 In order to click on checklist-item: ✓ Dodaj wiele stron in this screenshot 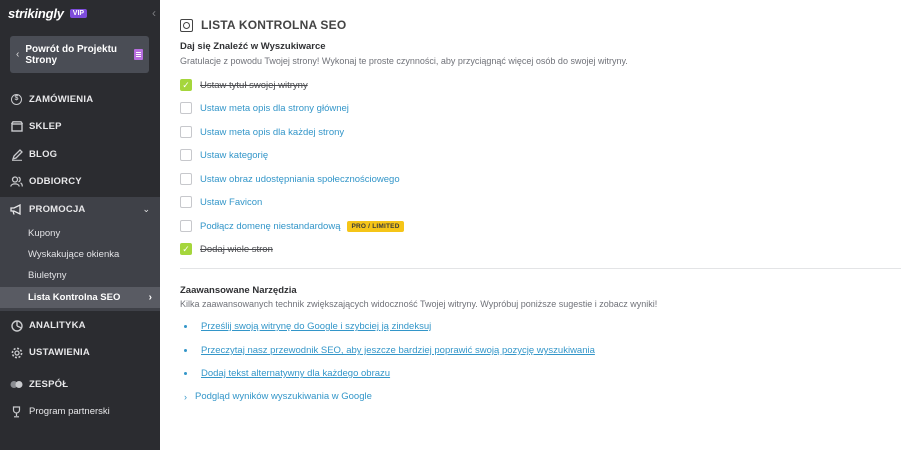, I will do `click(226, 249)`.